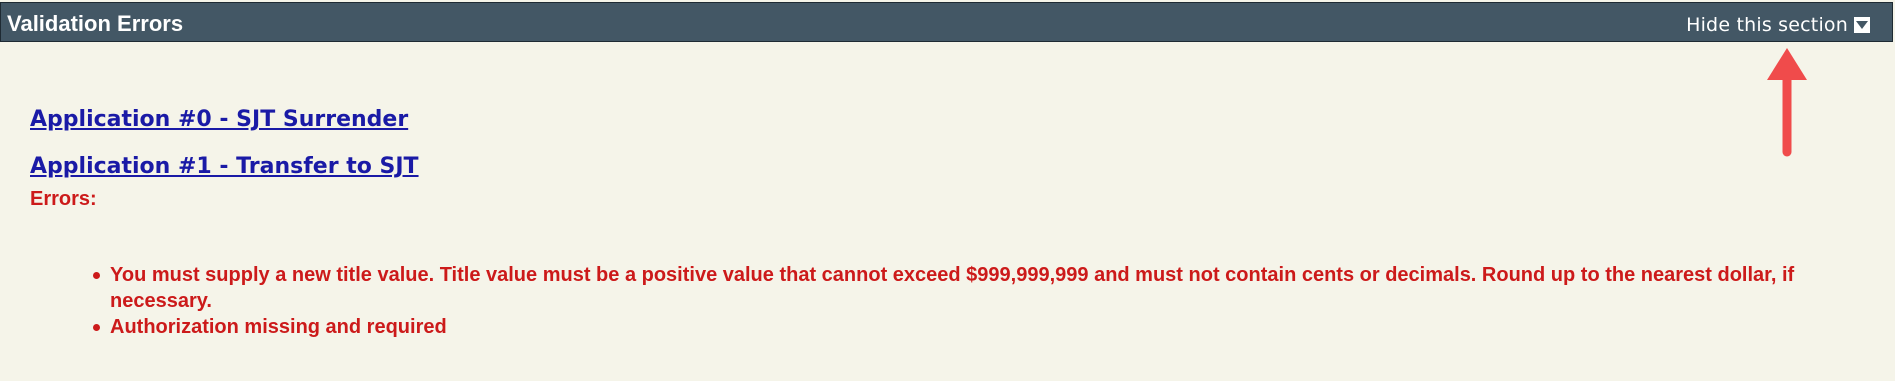 The width and height of the screenshot is (1895, 381). Describe the element at coordinates (63, 199) in the screenshot. I see `errors-label: Errors:` at that location.